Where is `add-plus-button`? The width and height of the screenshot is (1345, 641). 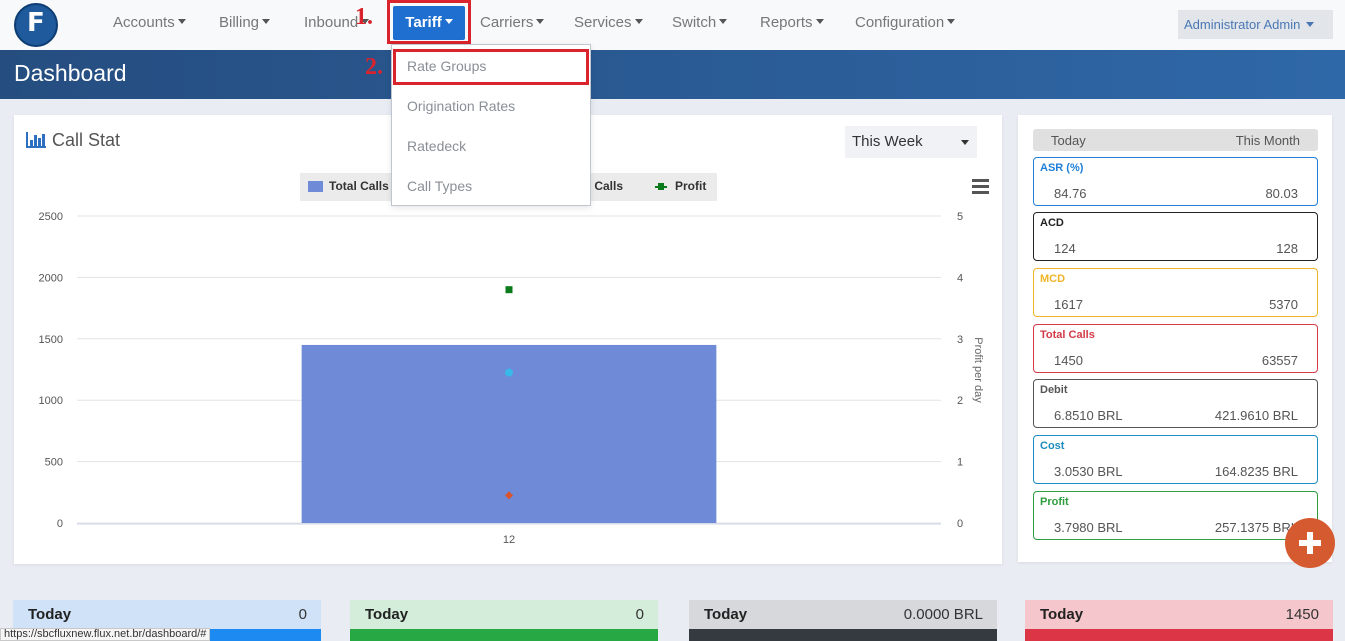 add-plus-button is located at coordinates (1310, 543).